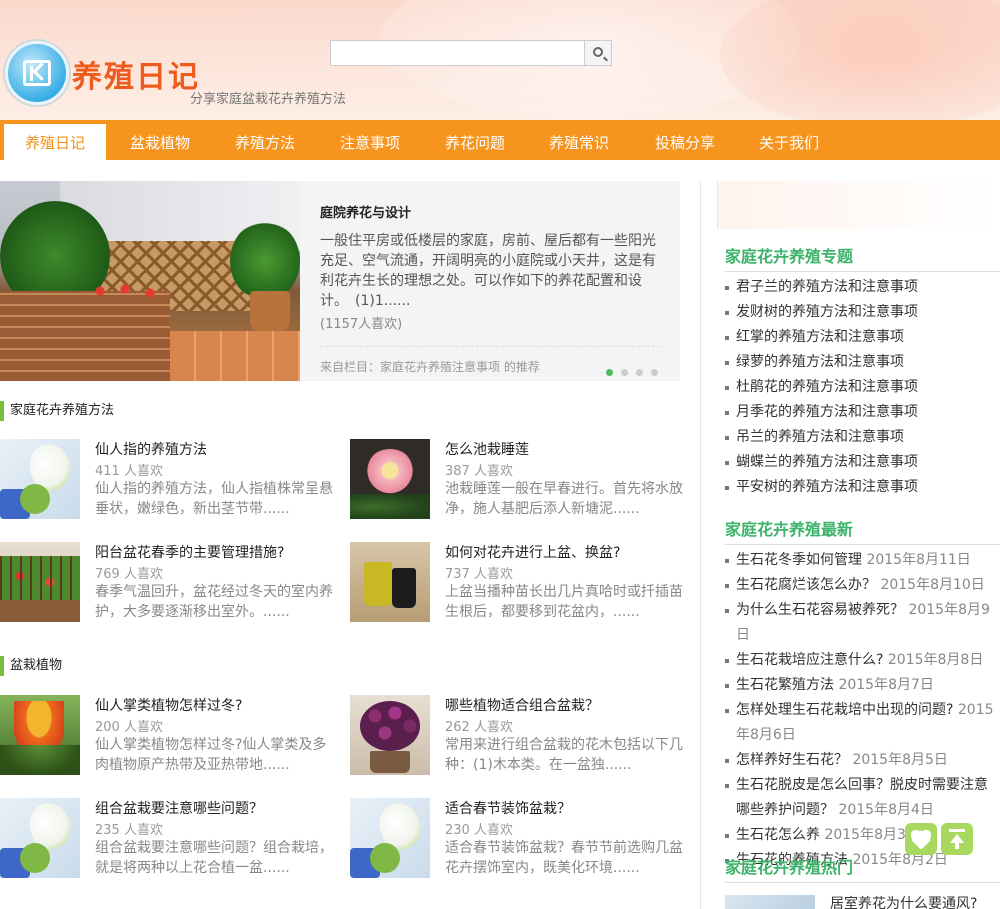  What do you see at coordinates (862, 362) in the screenshot?
I see `list-item: 绿萝的养殖方法和注意事项` at bounding box center [862, 362].